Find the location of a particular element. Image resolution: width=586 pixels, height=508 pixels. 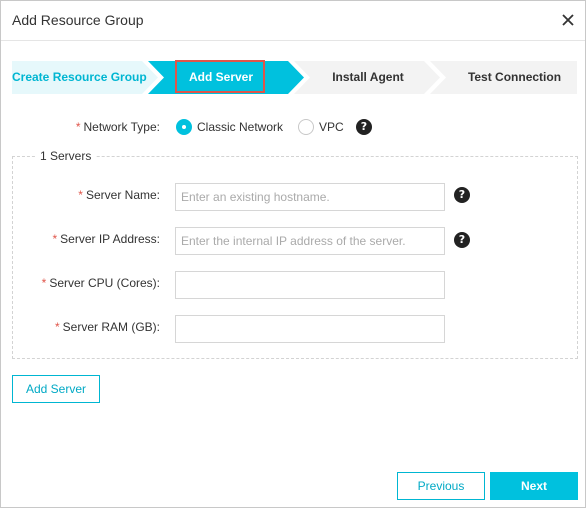

server-cpu-input is located at coordinates (310, 285).